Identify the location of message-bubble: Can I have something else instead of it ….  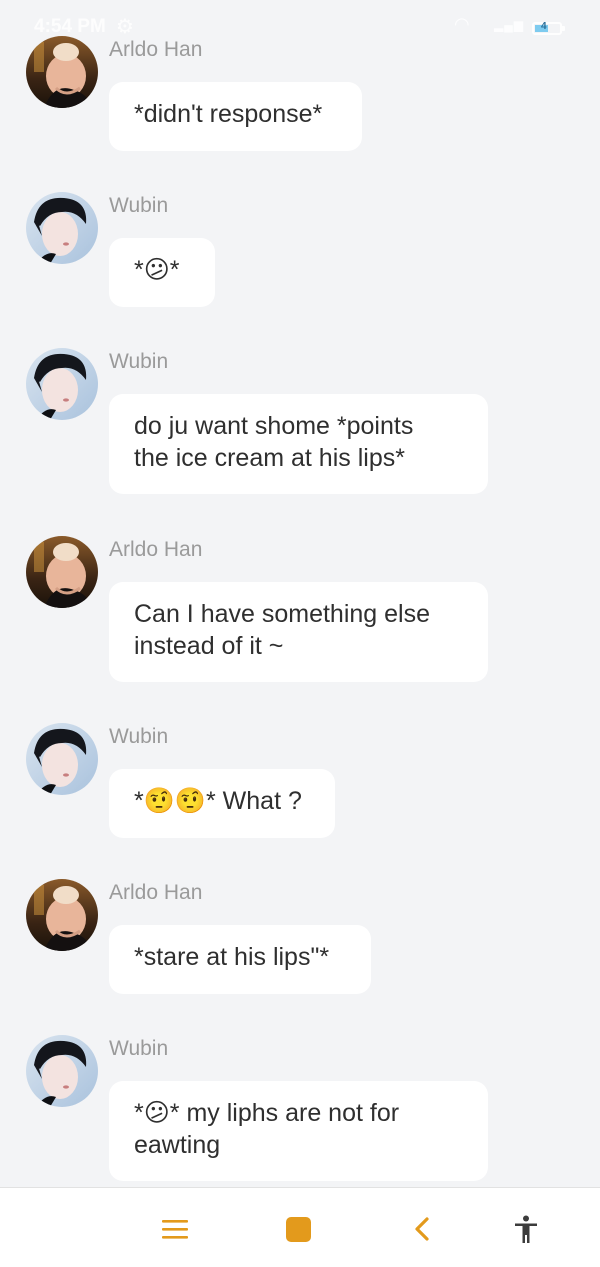
(298, 632).